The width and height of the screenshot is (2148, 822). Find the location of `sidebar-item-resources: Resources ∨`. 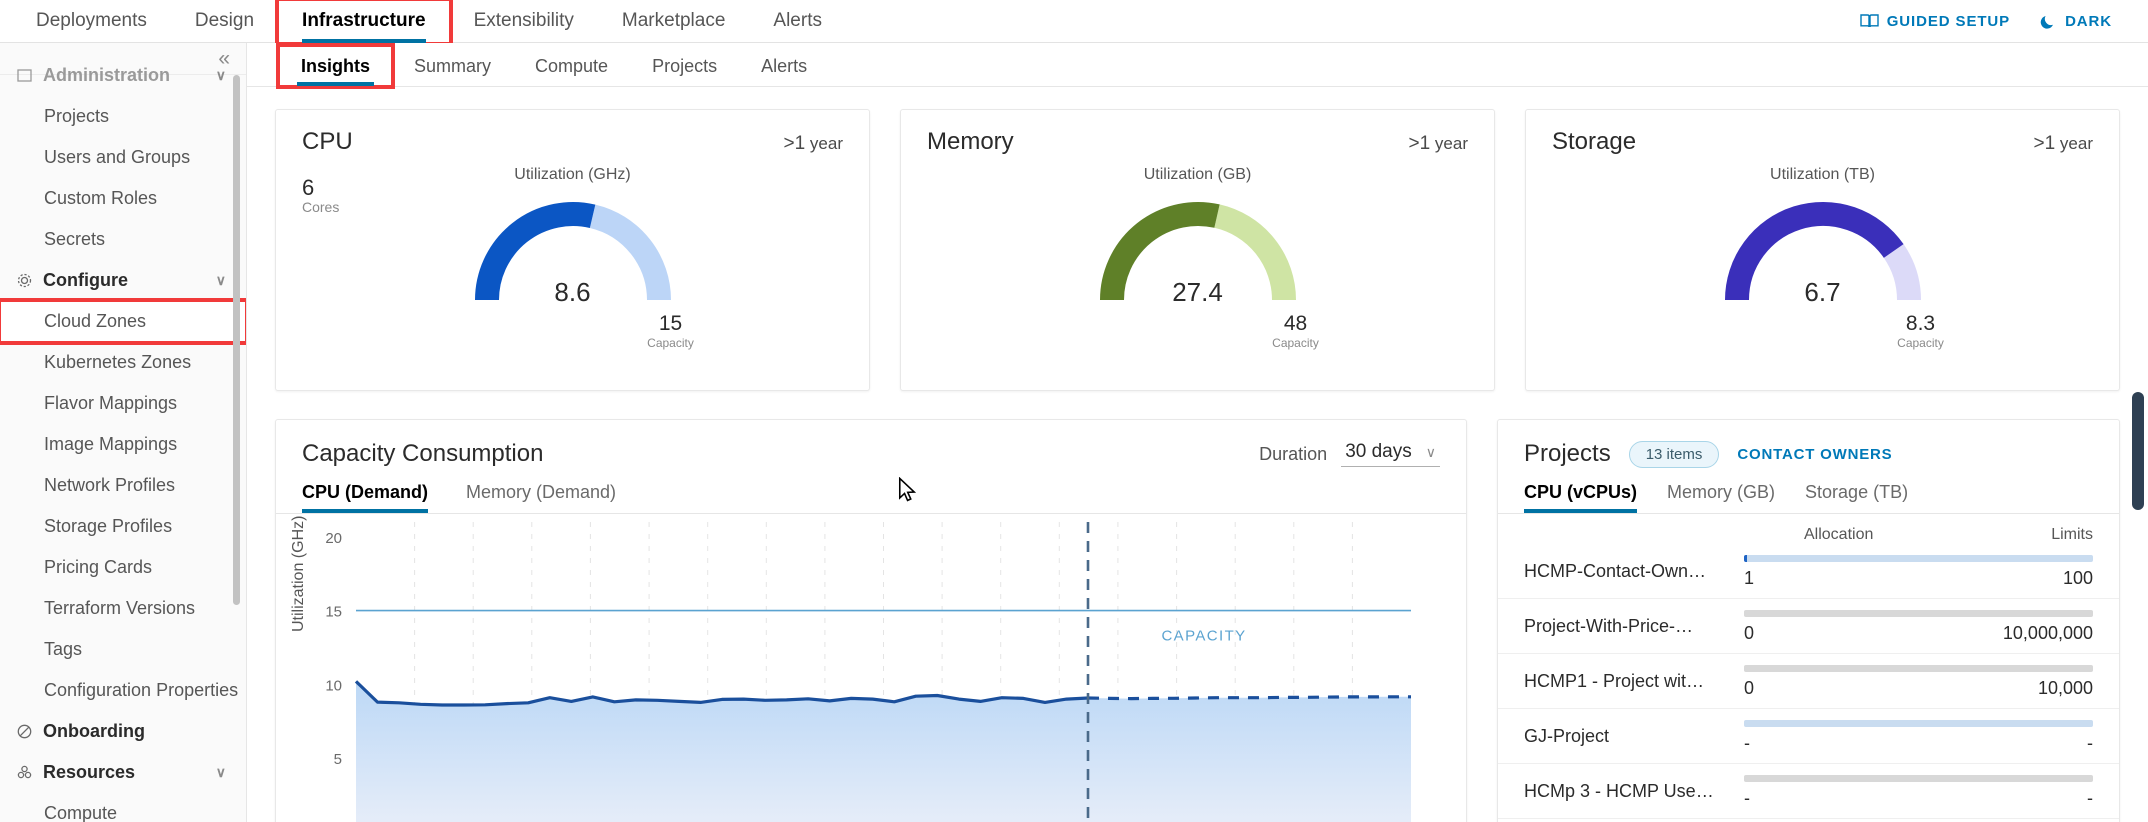

sidebar-item-resources: Resources ∨ is located at coordinates (123, 772).